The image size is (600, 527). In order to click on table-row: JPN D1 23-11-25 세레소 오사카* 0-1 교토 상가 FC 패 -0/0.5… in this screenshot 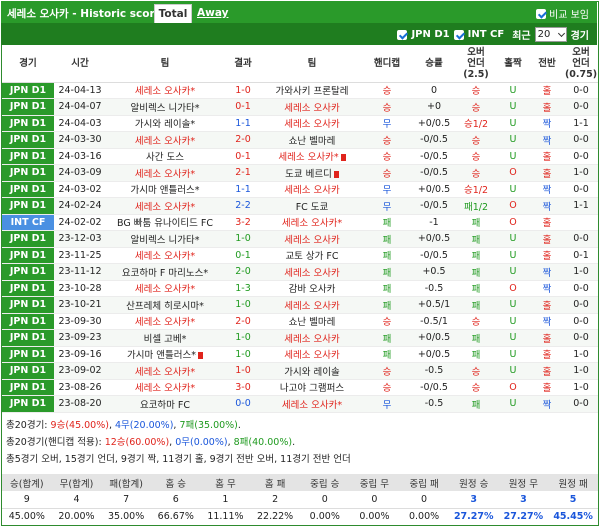, I will do `click(300, 255)`.